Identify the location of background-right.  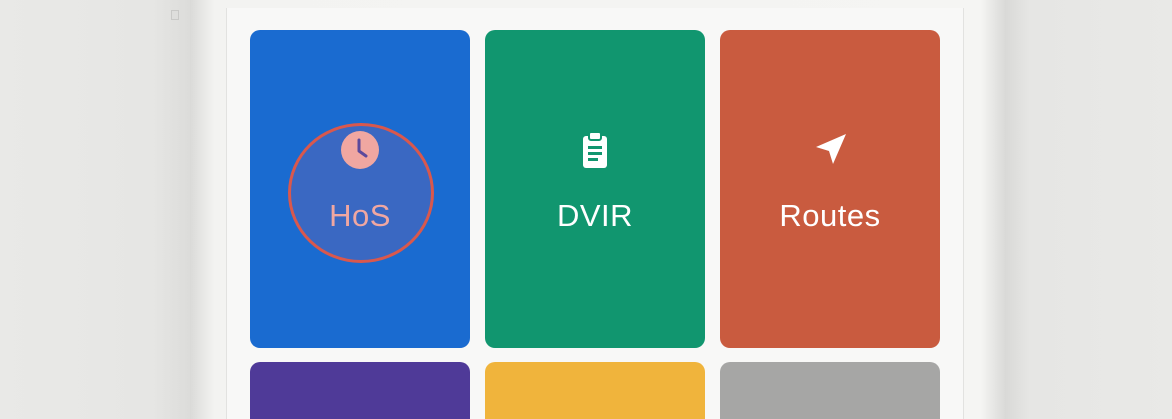
(1088, 209).